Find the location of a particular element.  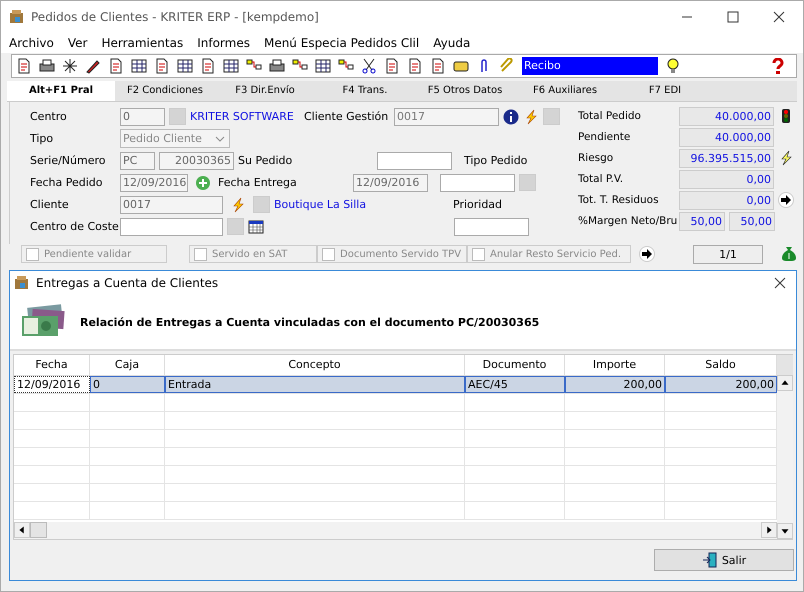

calendar-icon is located at coordinates (256, 226).